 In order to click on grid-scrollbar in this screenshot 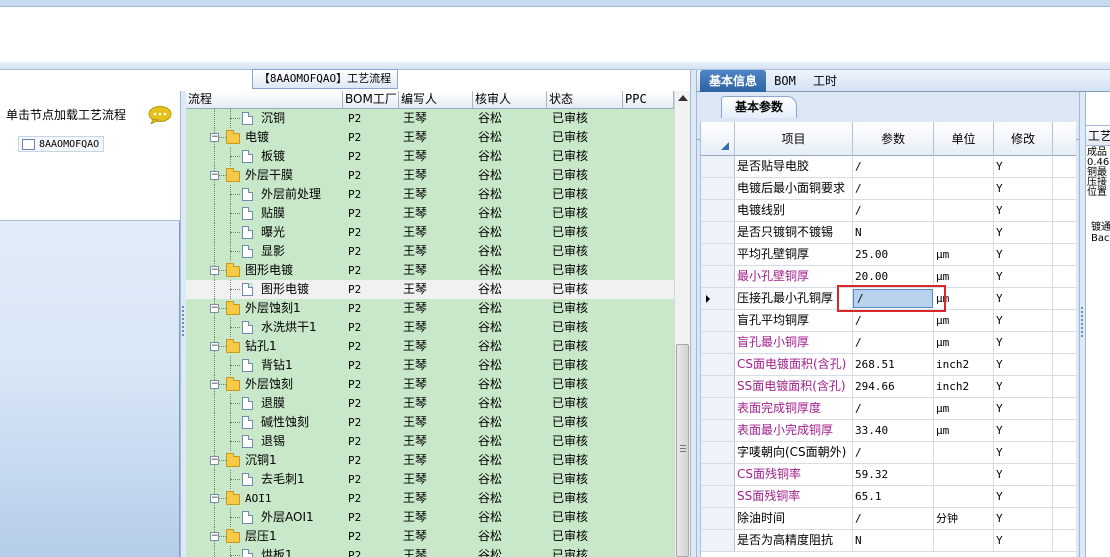, I will do `click(682, 324)`.